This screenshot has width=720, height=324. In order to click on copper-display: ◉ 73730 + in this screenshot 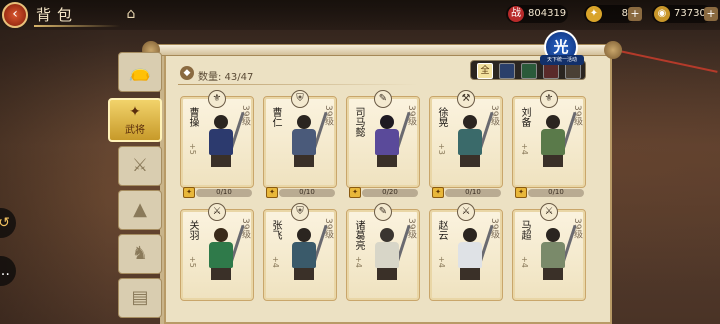, I will do `click(685, 14)`.